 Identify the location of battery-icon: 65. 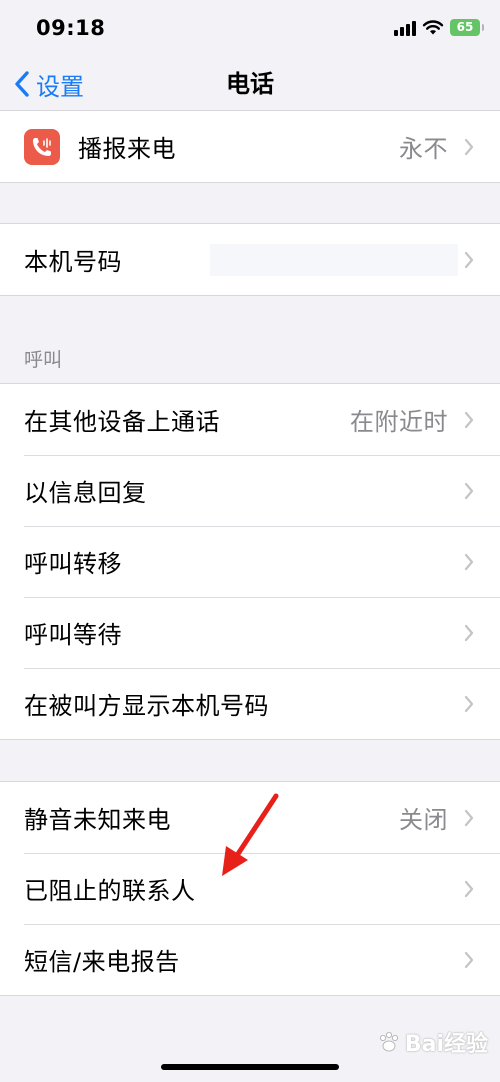
(467, 27).